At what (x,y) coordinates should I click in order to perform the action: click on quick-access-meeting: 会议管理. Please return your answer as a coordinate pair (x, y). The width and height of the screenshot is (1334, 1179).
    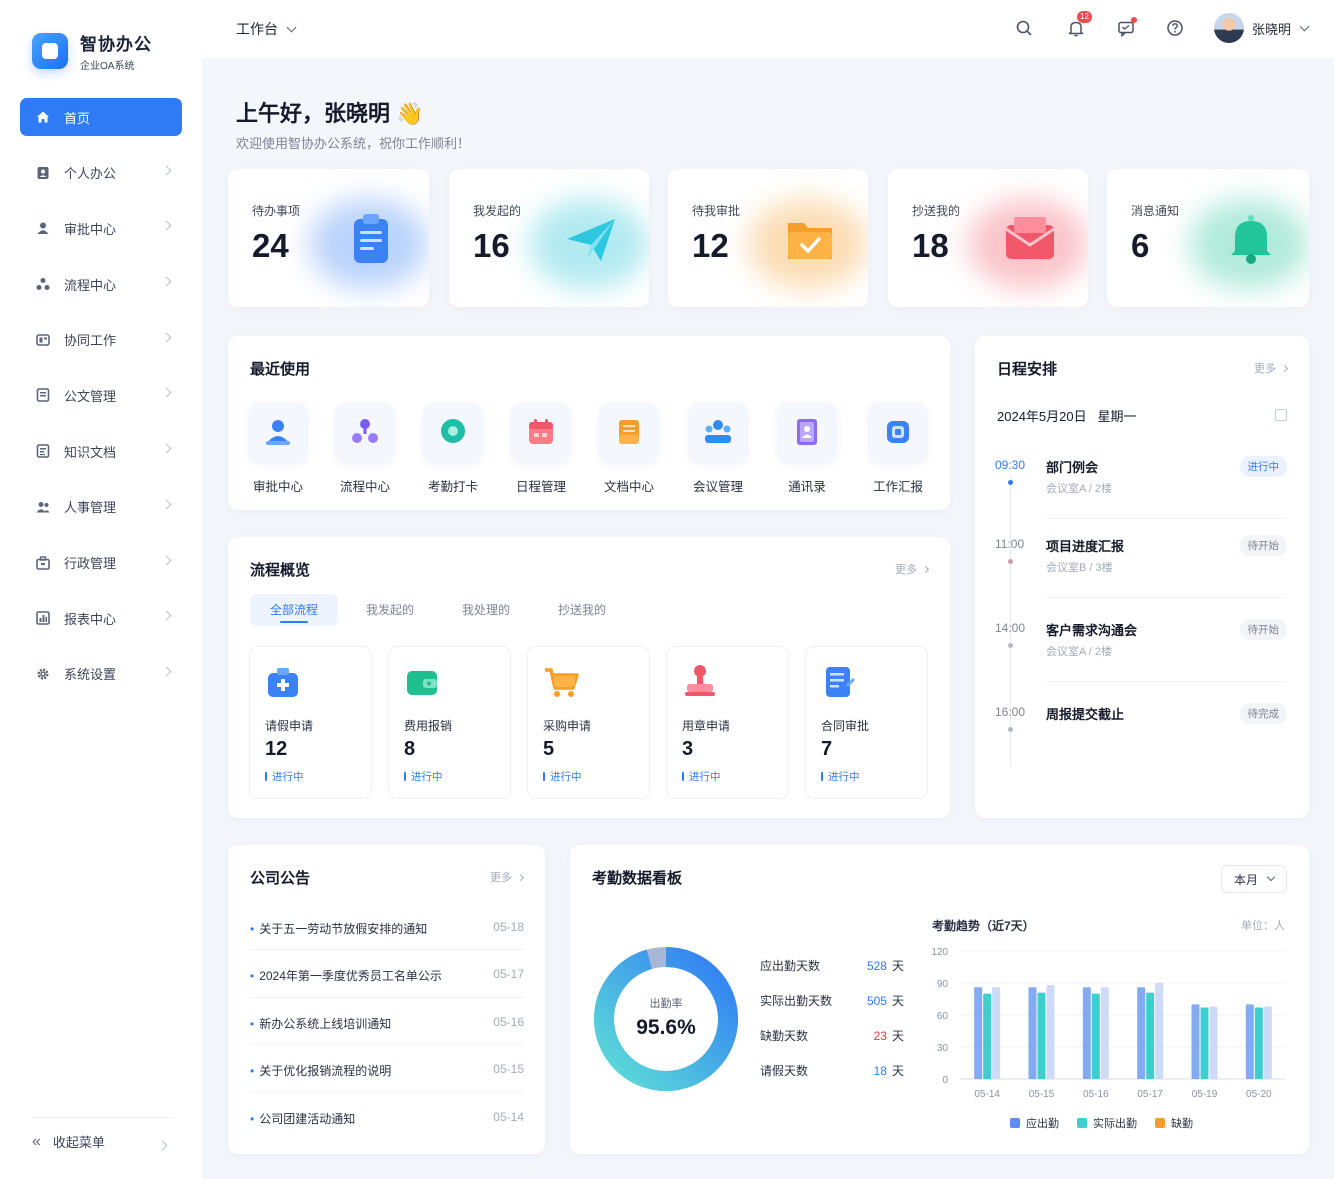
    Looking at the image, I should click on (718, 448).